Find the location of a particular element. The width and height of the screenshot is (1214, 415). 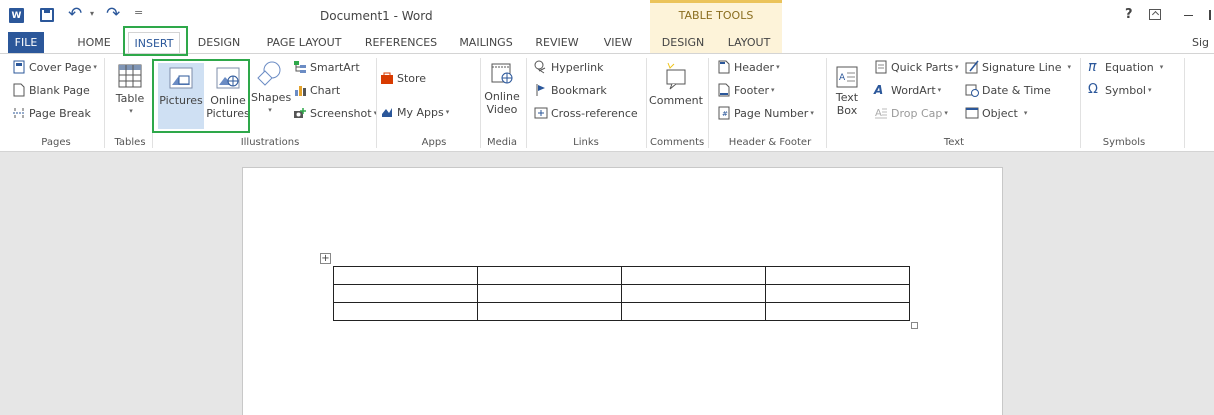

online-video-button: Online Video is located at coordinates (502, 88).